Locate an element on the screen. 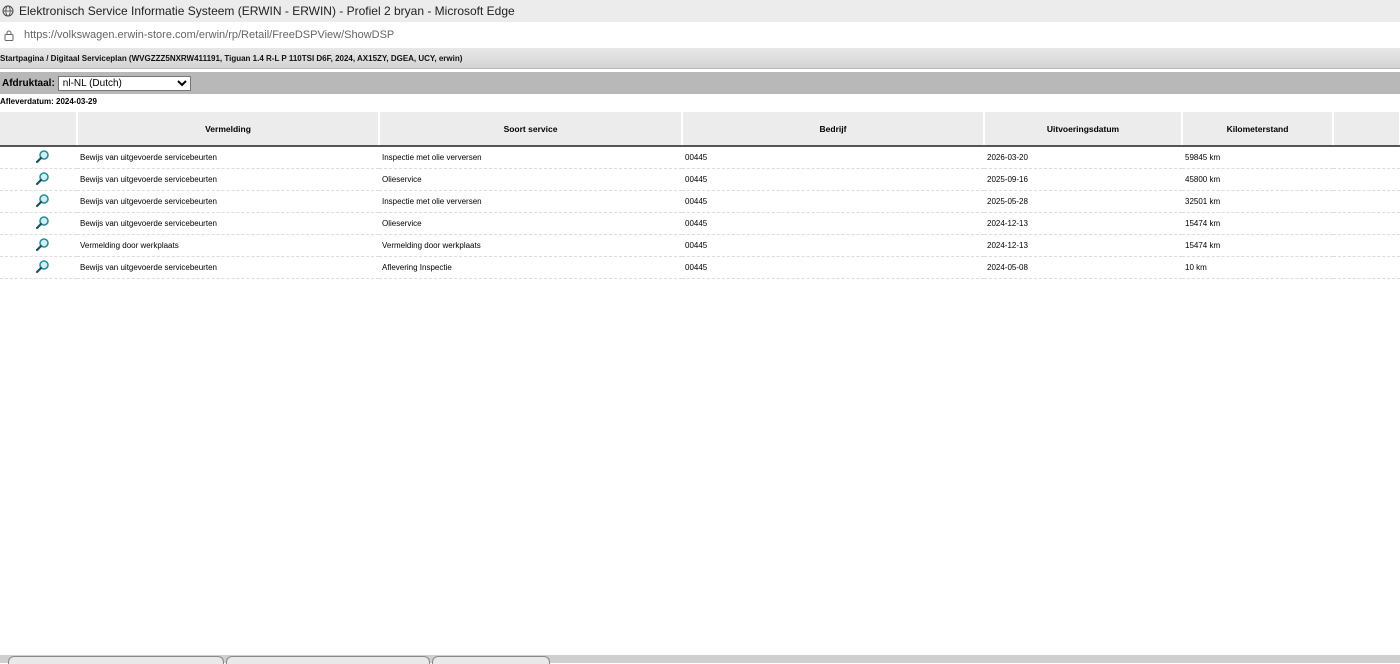 This screenshot has width=1400, height=664. col-header-extra is located at coordinates (1366, 129).